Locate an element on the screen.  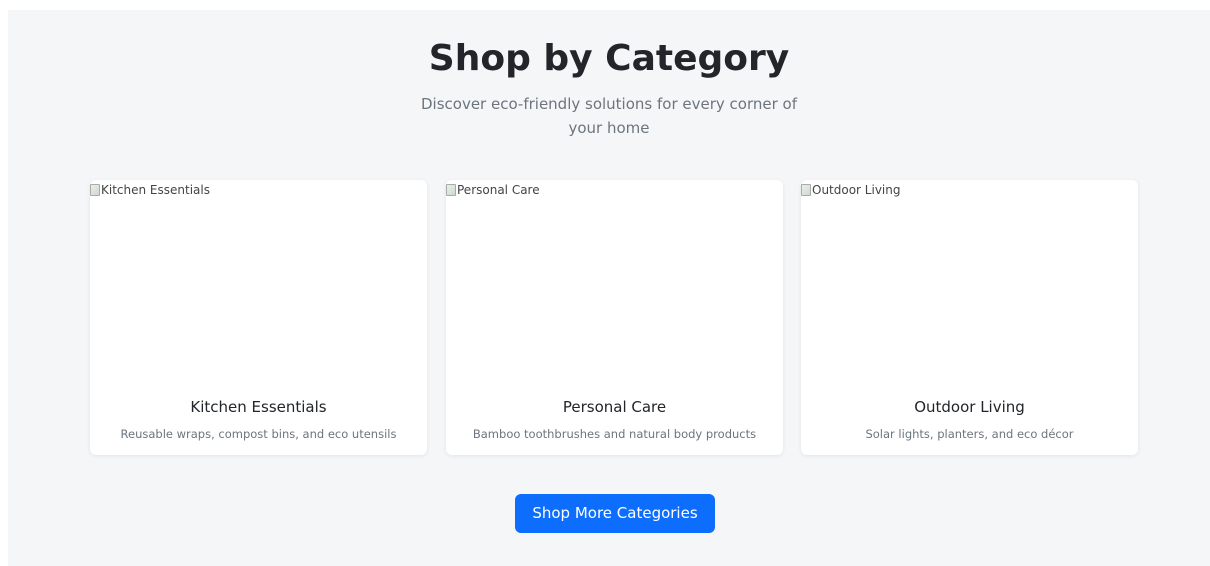
category-image: Personal Care is located at coordinates (614, 285).